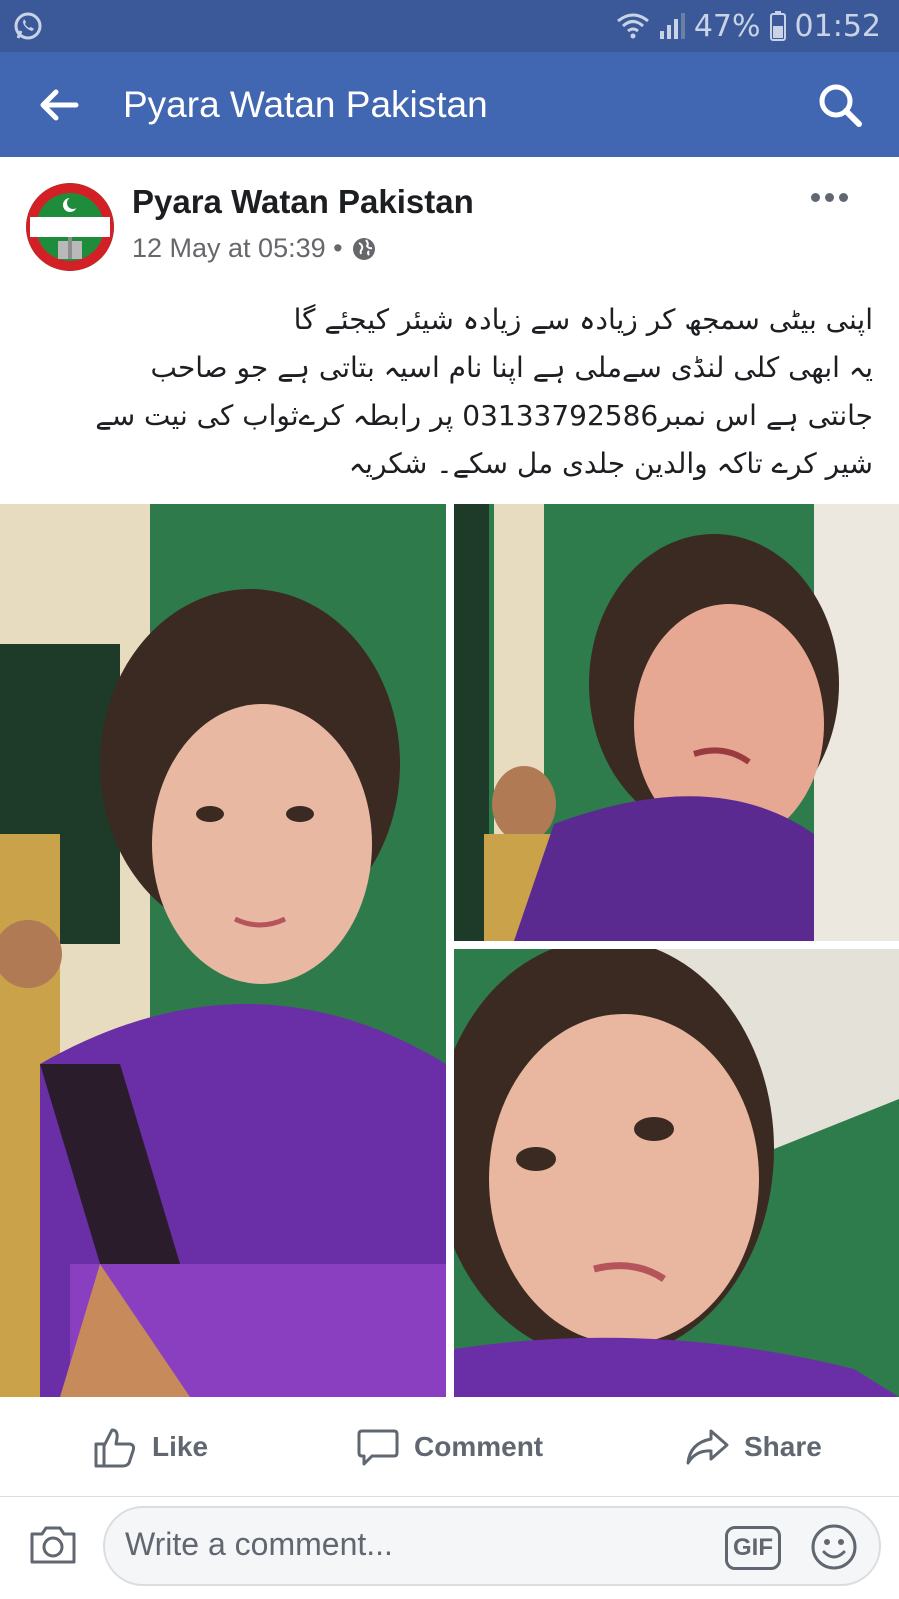 This screenshot has height=1599, width=899. What do you see at coordinates (783, 1446) in the screenshot?
I see `share-label: Share` at bounding box center [783, 1446].